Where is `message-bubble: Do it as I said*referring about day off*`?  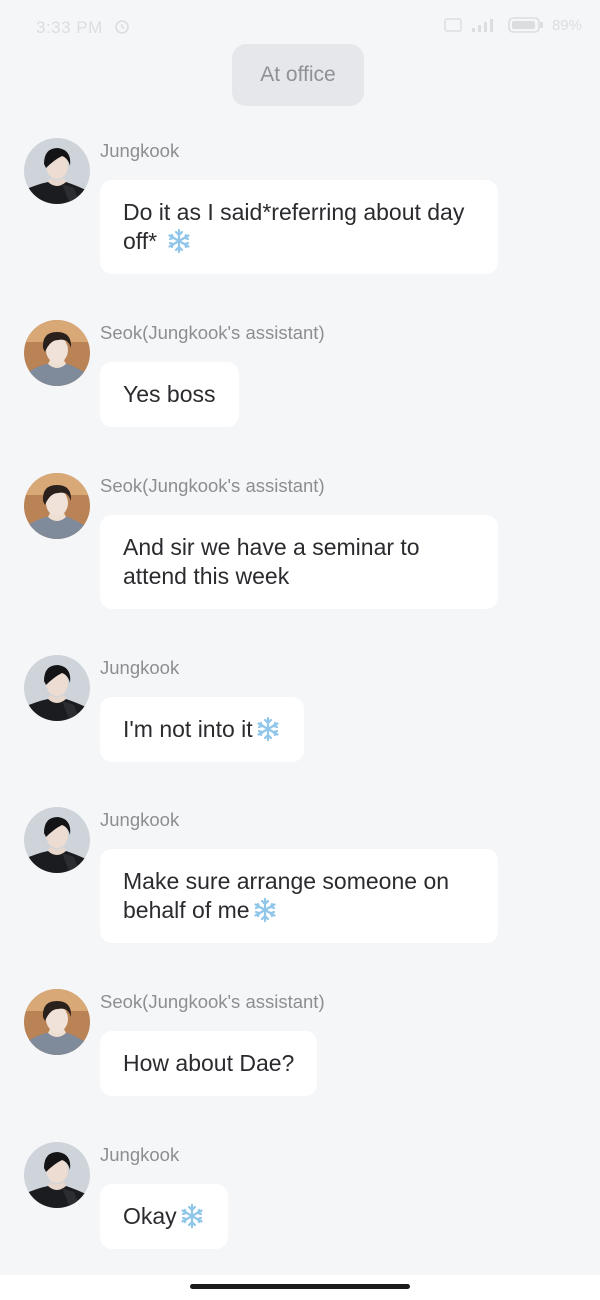
message-bubble: Do it as I said*referring about day off* is located at coordinates (299, 227).